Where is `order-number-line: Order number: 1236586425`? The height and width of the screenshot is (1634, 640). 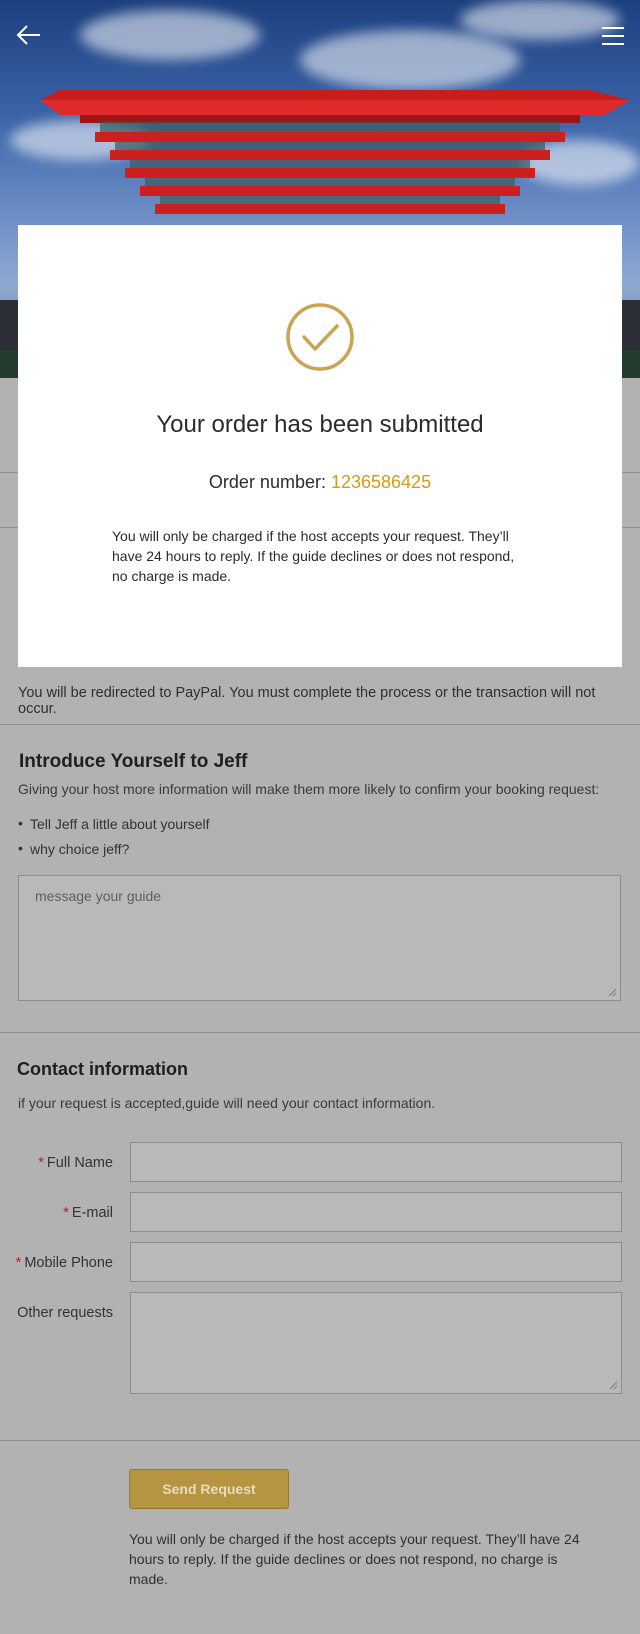 order-number-line: Order number: 1236586425 is located at coordinates (320, 482).